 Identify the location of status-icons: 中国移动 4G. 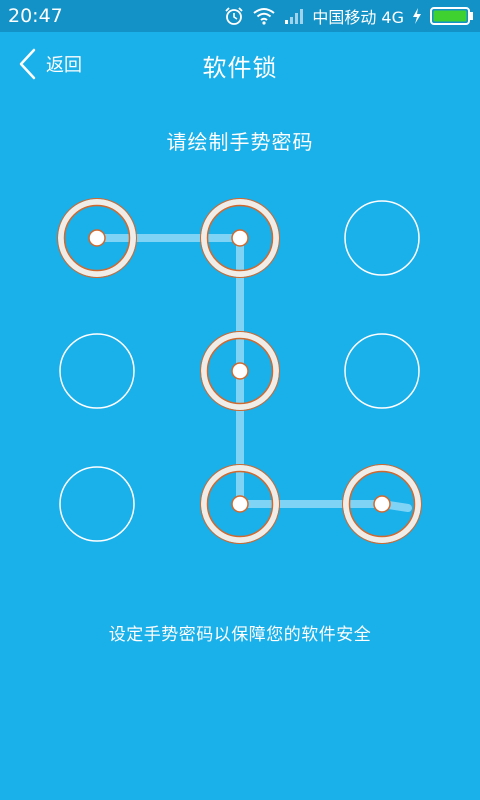
(349, 16).